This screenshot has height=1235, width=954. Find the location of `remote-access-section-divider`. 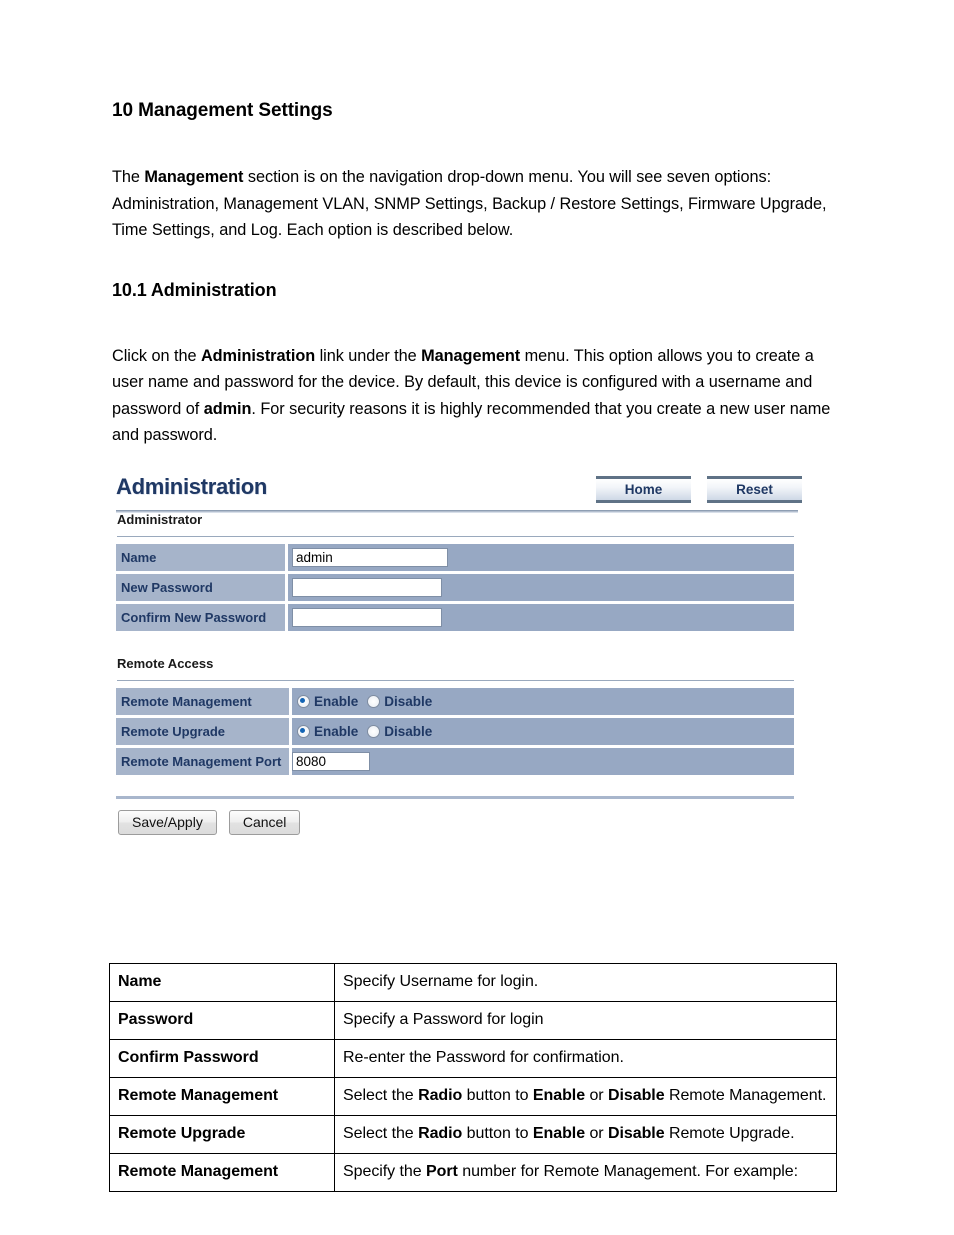

remote-access-section-divider is located at coordinates (455, 680).